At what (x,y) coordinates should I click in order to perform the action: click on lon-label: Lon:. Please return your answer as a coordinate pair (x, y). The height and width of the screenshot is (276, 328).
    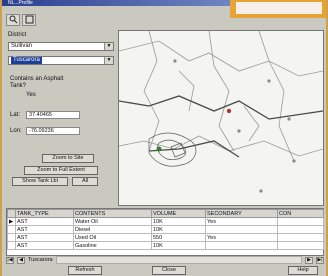
    Looking at the image, I should click on (16, 131).